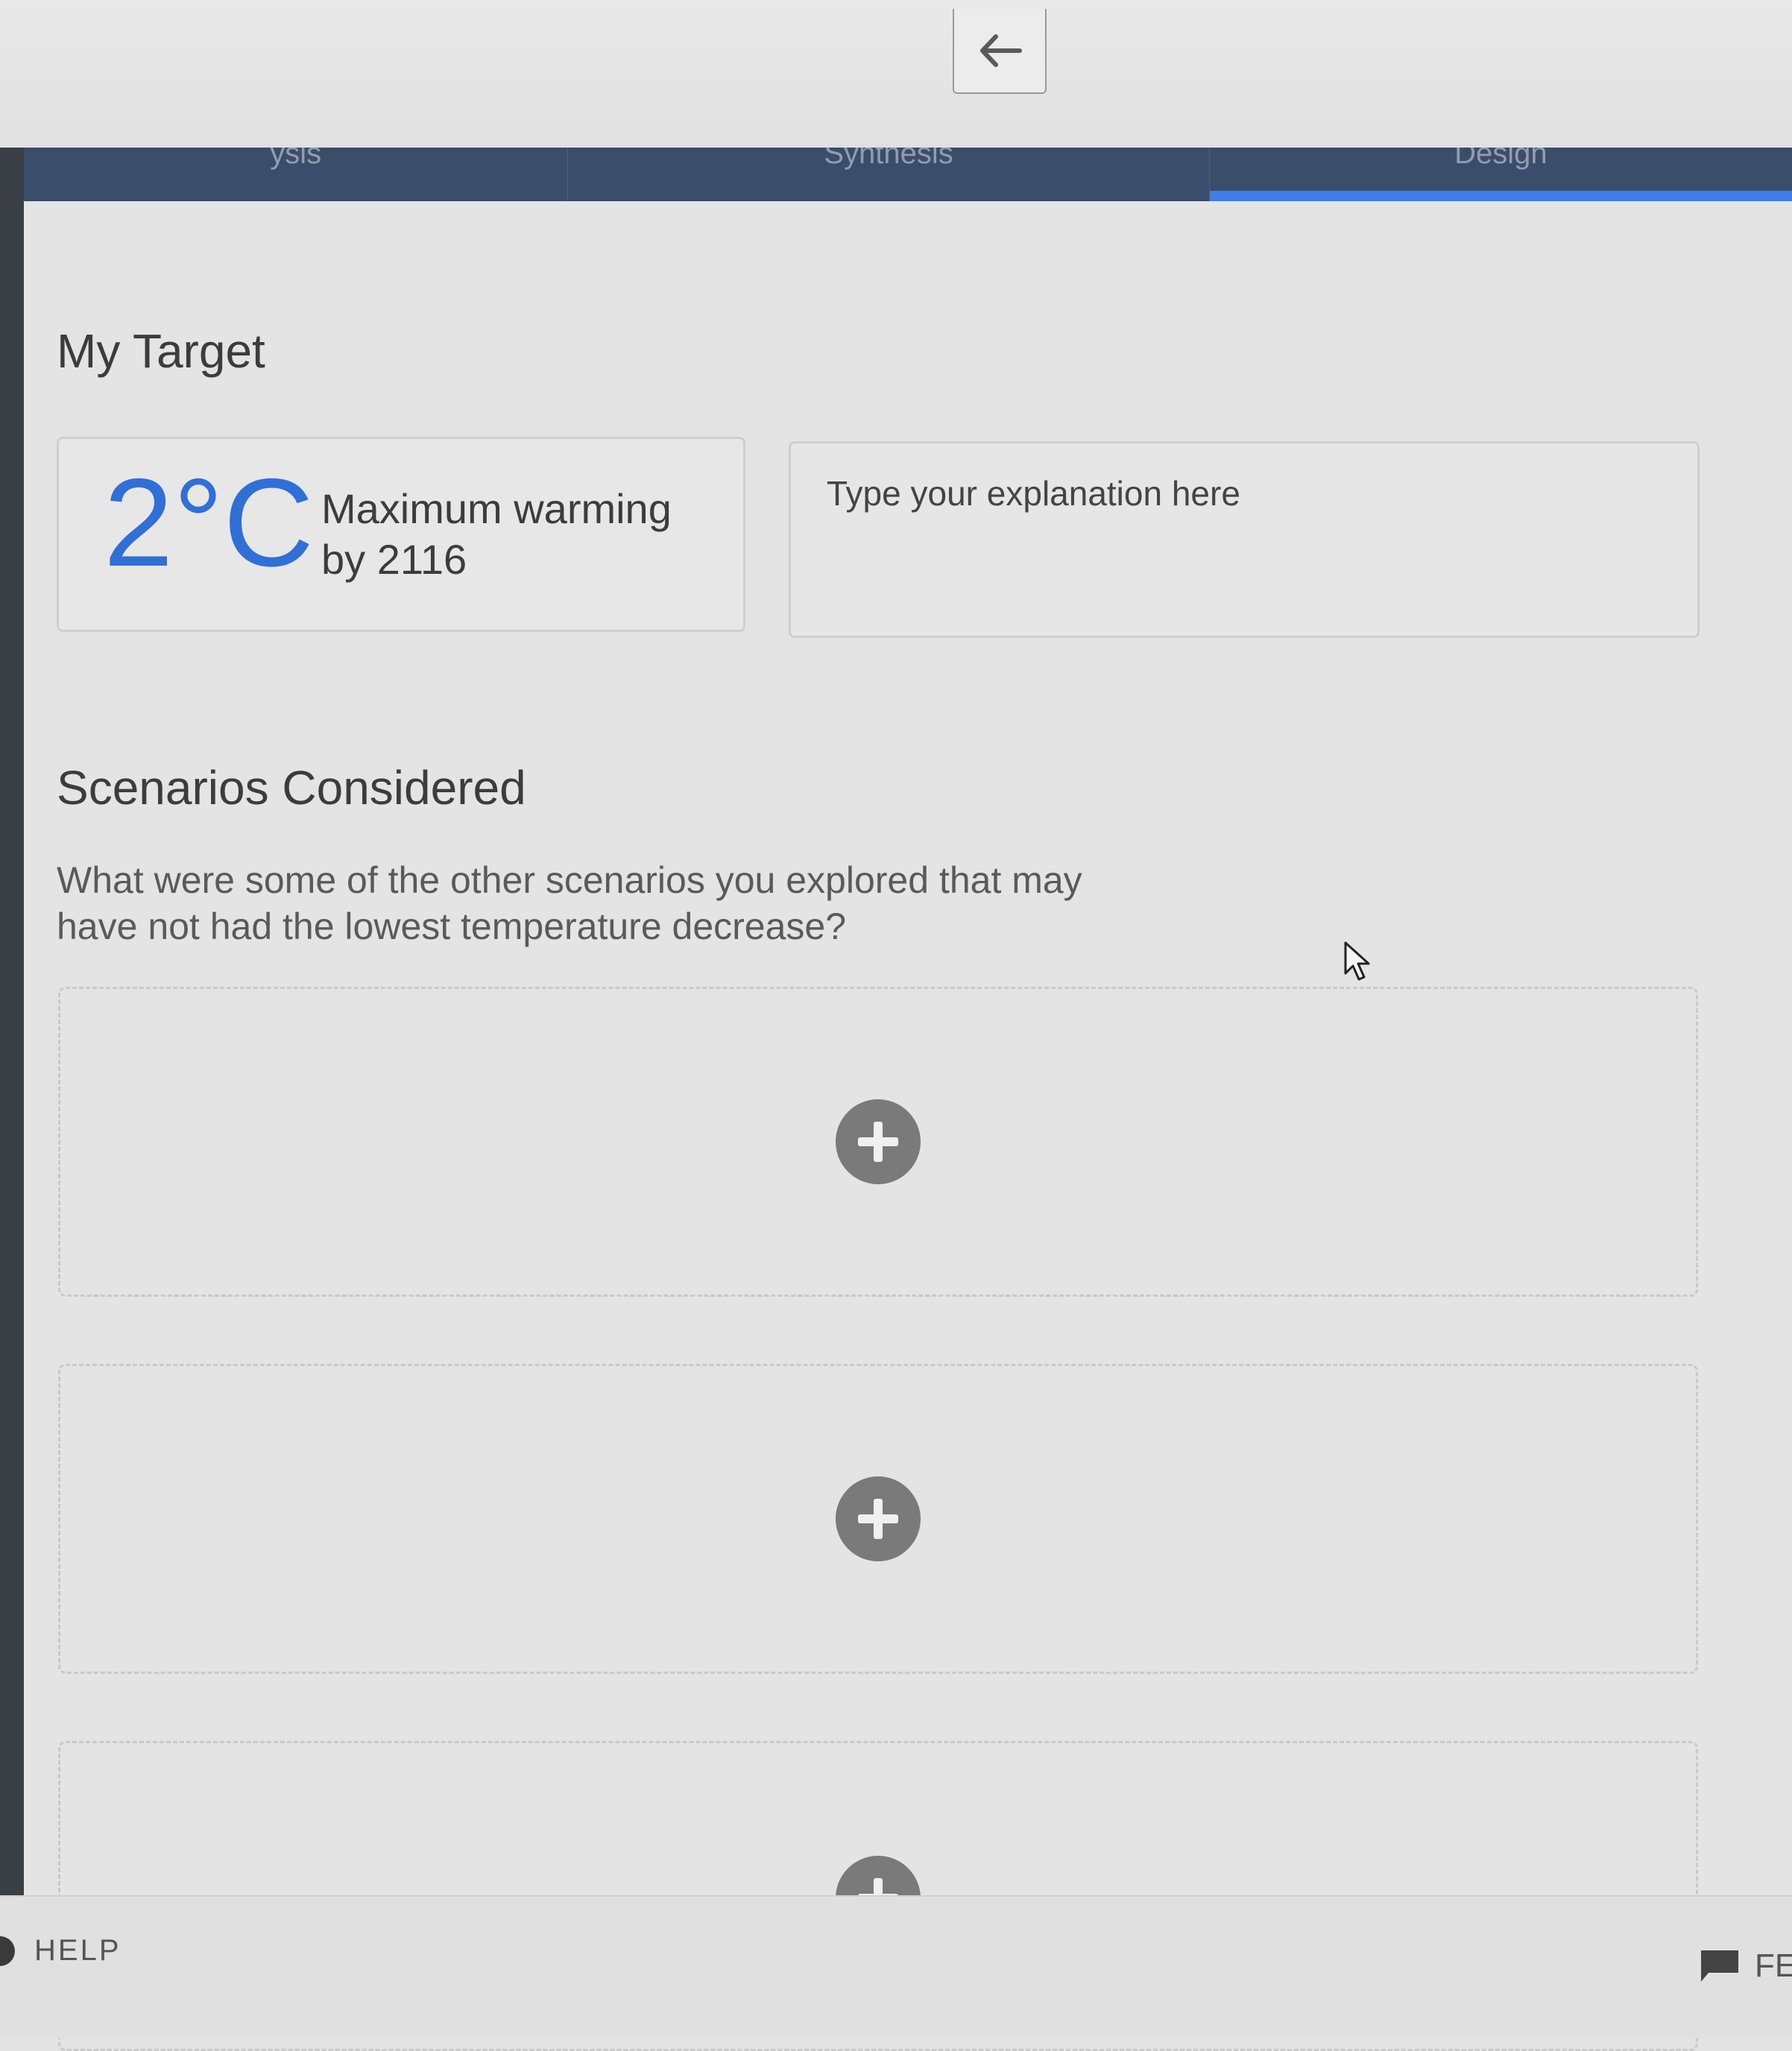  I want to click on help-button: HELP, so click(61, 1951).